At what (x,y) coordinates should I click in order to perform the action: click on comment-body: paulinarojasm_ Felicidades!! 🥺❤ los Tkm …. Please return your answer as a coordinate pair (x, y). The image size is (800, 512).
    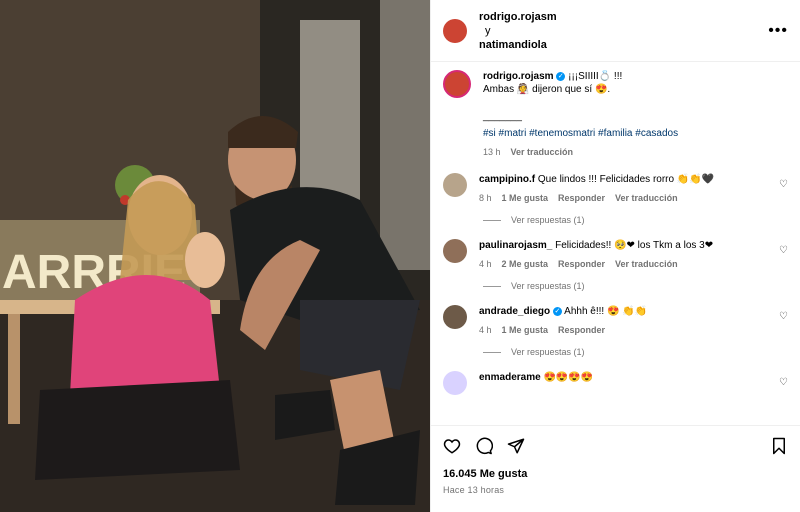
    Looking at the image, I should click on (633, 255).